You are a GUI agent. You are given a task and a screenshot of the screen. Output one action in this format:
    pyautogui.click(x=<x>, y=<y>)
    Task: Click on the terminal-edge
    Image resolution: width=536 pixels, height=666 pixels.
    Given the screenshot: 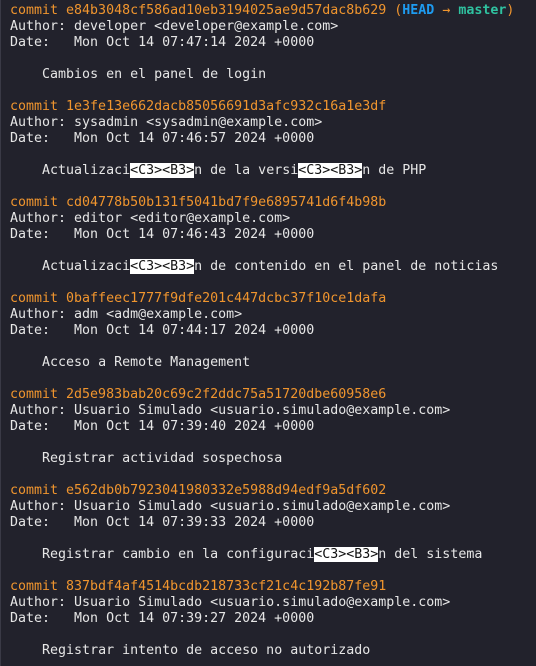 What is the action you would take?
    pyautogui.click(x=0, y=333)
    